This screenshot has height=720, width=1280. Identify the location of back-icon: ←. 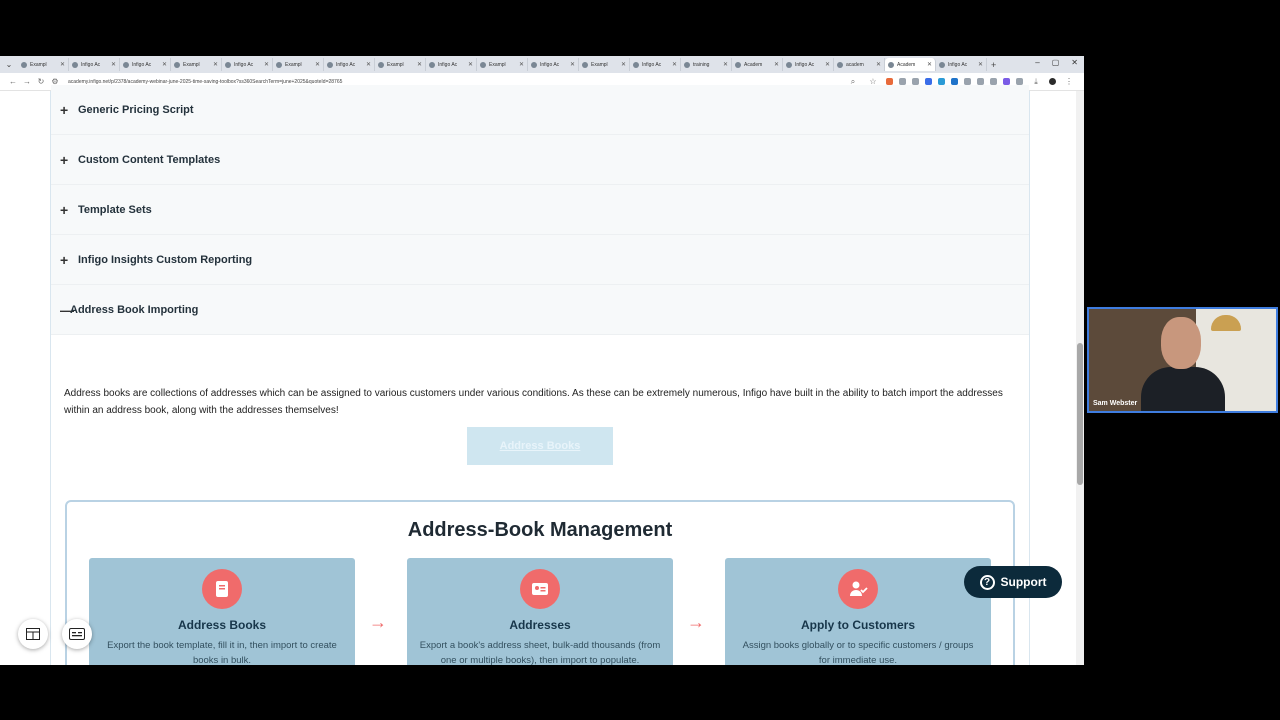
(13, 81).